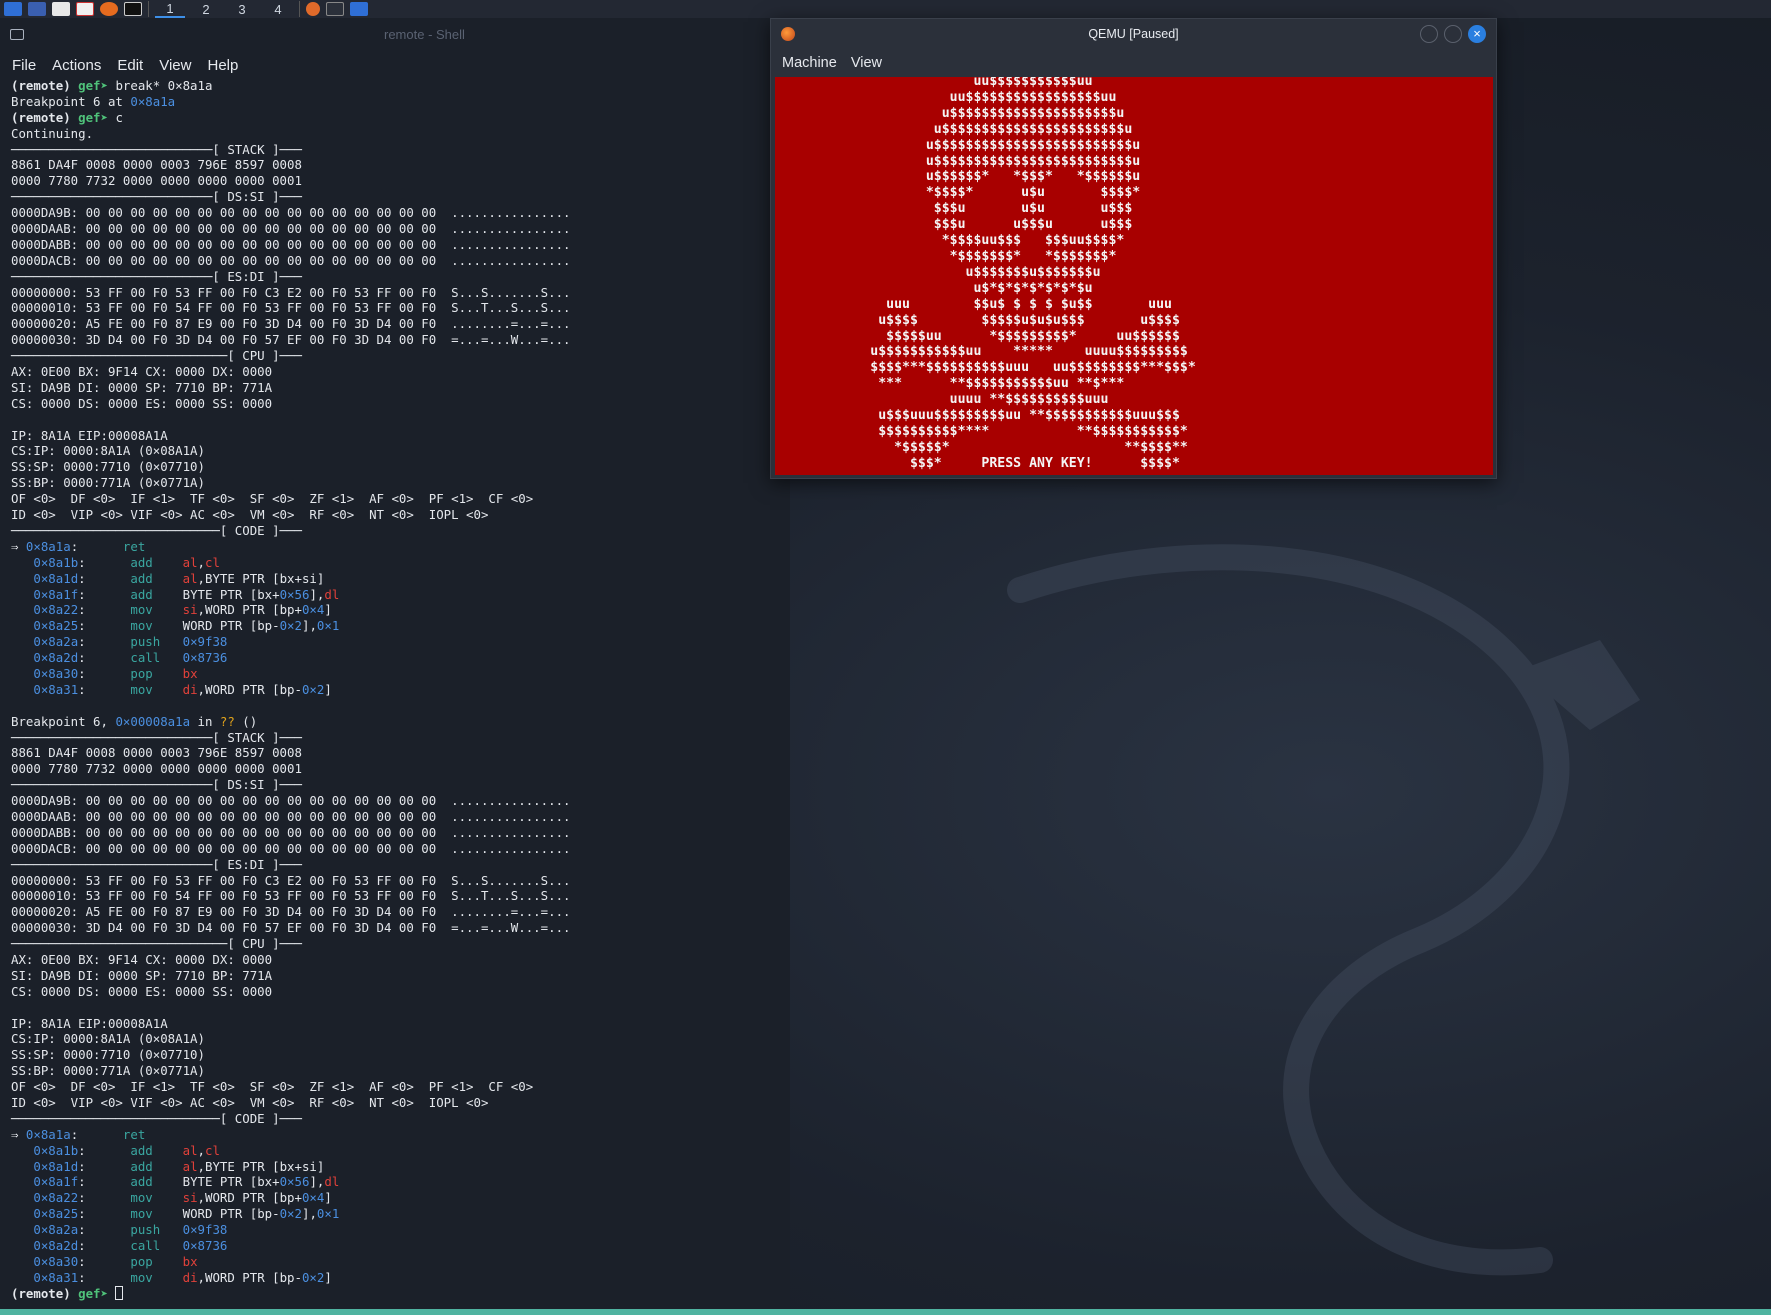  What do you see at coordinates (156, 530) in the screenshot?
I see `terminal-text: ────────────────────────────[ CODE ]───` at bounding box center [156, 530].